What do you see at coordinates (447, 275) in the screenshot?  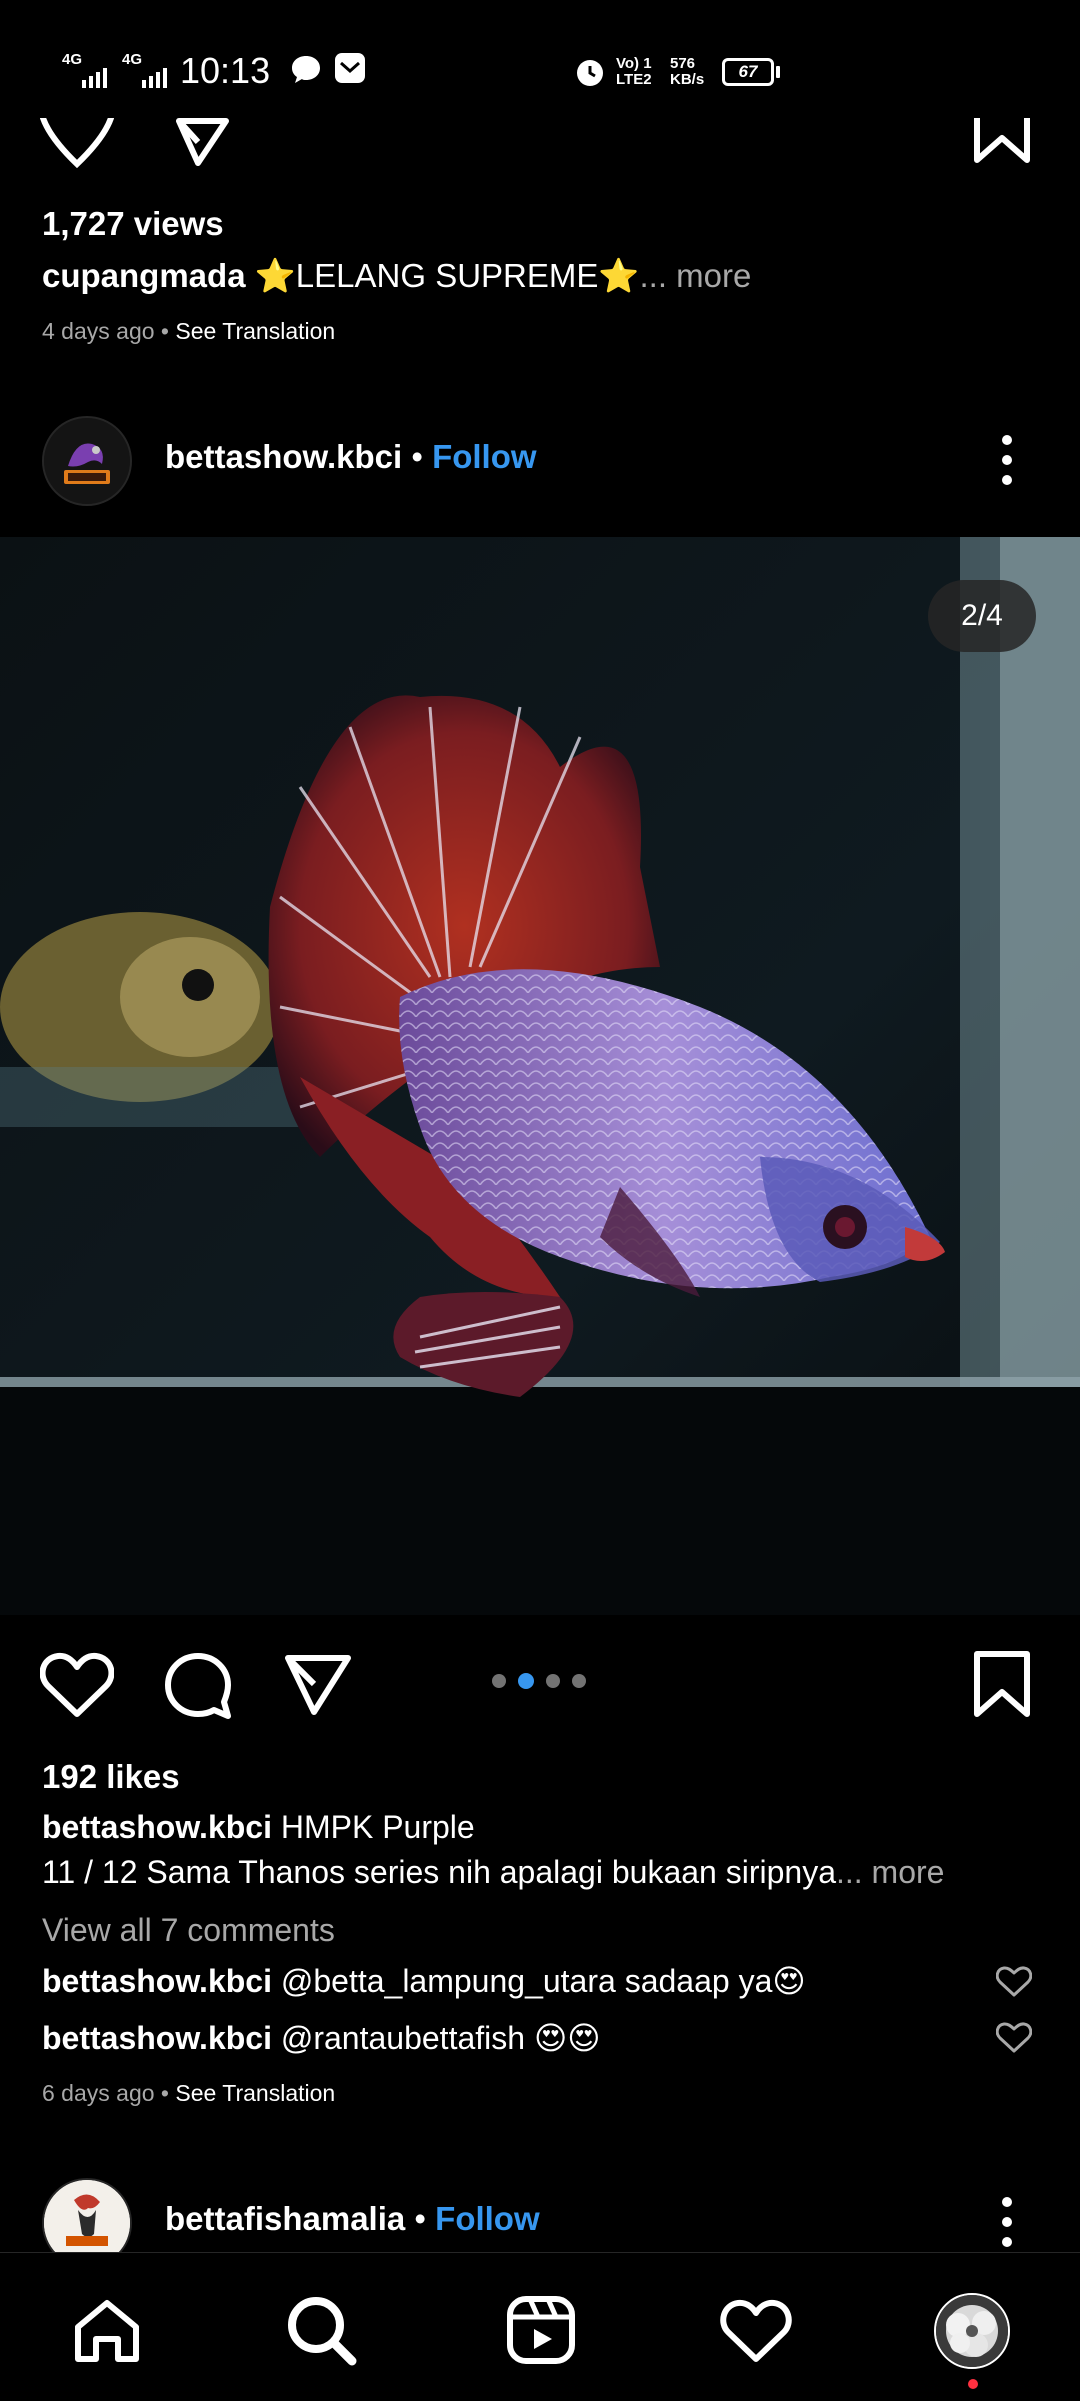 I see `caption-text: ⭐LELANG SUPREME⭐` at bounding box center [447, 275].